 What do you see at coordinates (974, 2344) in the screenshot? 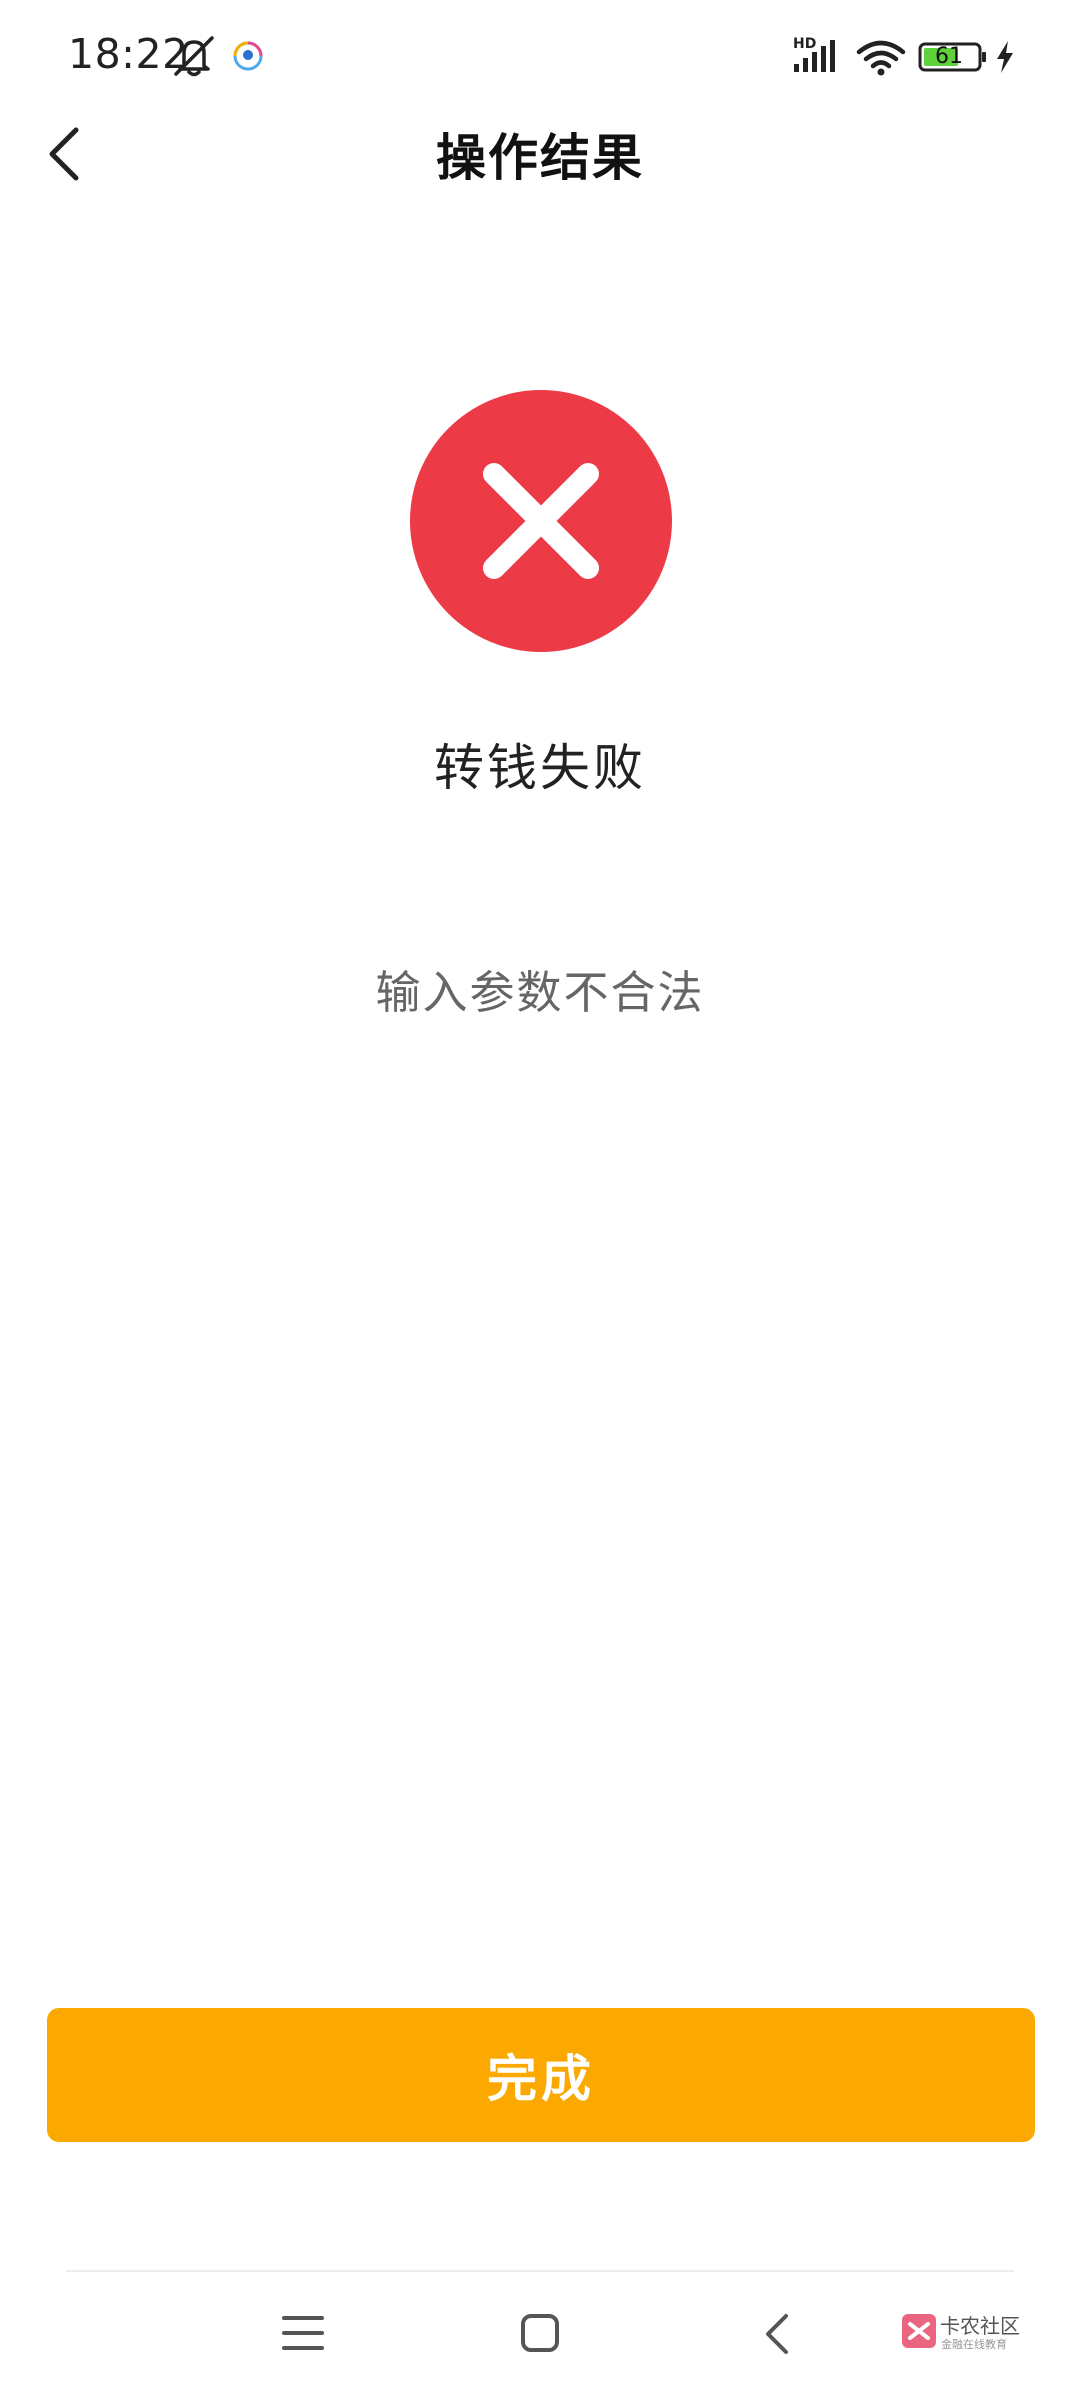
I see `watermark-tagline: 金融在线教育` at bounding box center [974, 2344].